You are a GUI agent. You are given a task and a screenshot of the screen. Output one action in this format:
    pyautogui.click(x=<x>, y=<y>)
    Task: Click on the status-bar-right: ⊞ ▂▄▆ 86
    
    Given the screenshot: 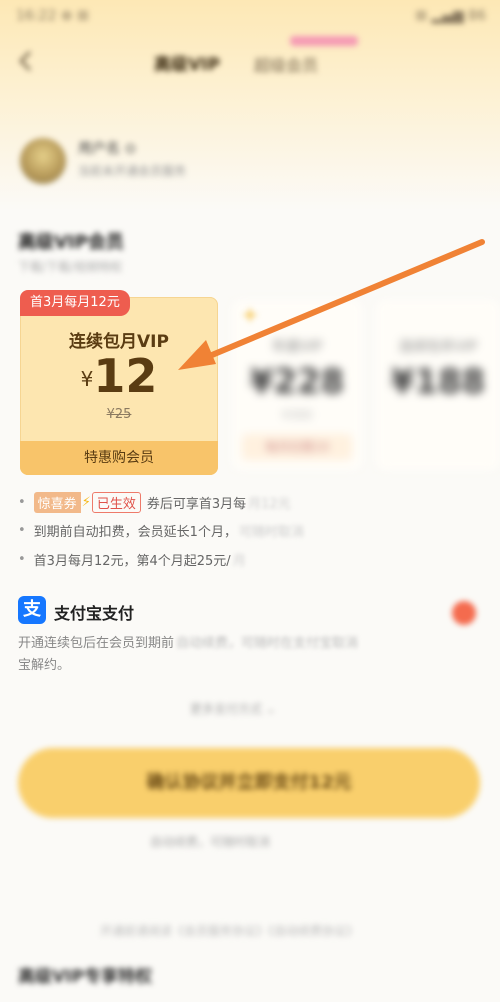 What is the action you would take?
    pyautogui.click(x=450, y=16)
    